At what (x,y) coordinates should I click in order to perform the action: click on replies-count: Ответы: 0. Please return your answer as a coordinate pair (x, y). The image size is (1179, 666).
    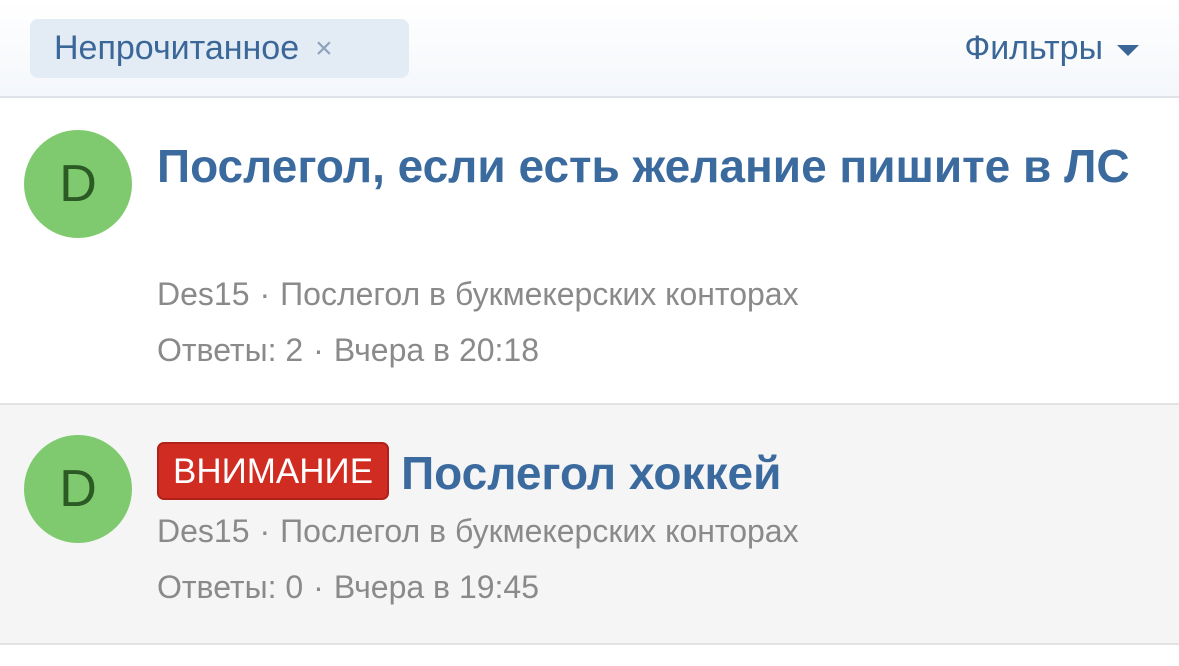
    Looking at the image, I should click on (230, 587).